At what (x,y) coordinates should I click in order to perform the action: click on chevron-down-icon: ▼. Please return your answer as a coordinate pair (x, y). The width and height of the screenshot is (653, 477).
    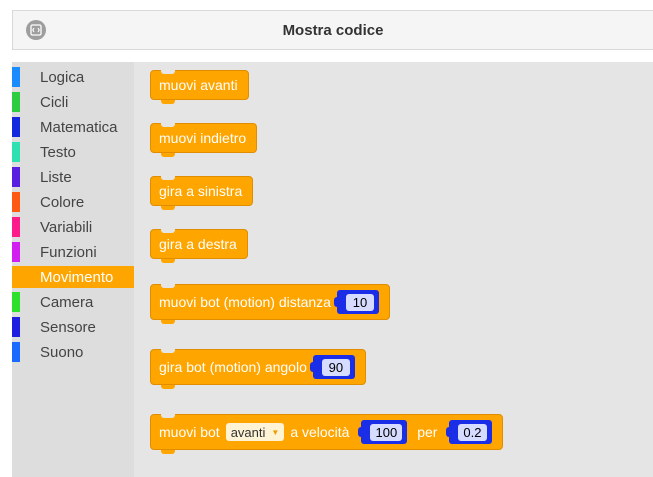
    Looking at the image, I should click on (275, 432).